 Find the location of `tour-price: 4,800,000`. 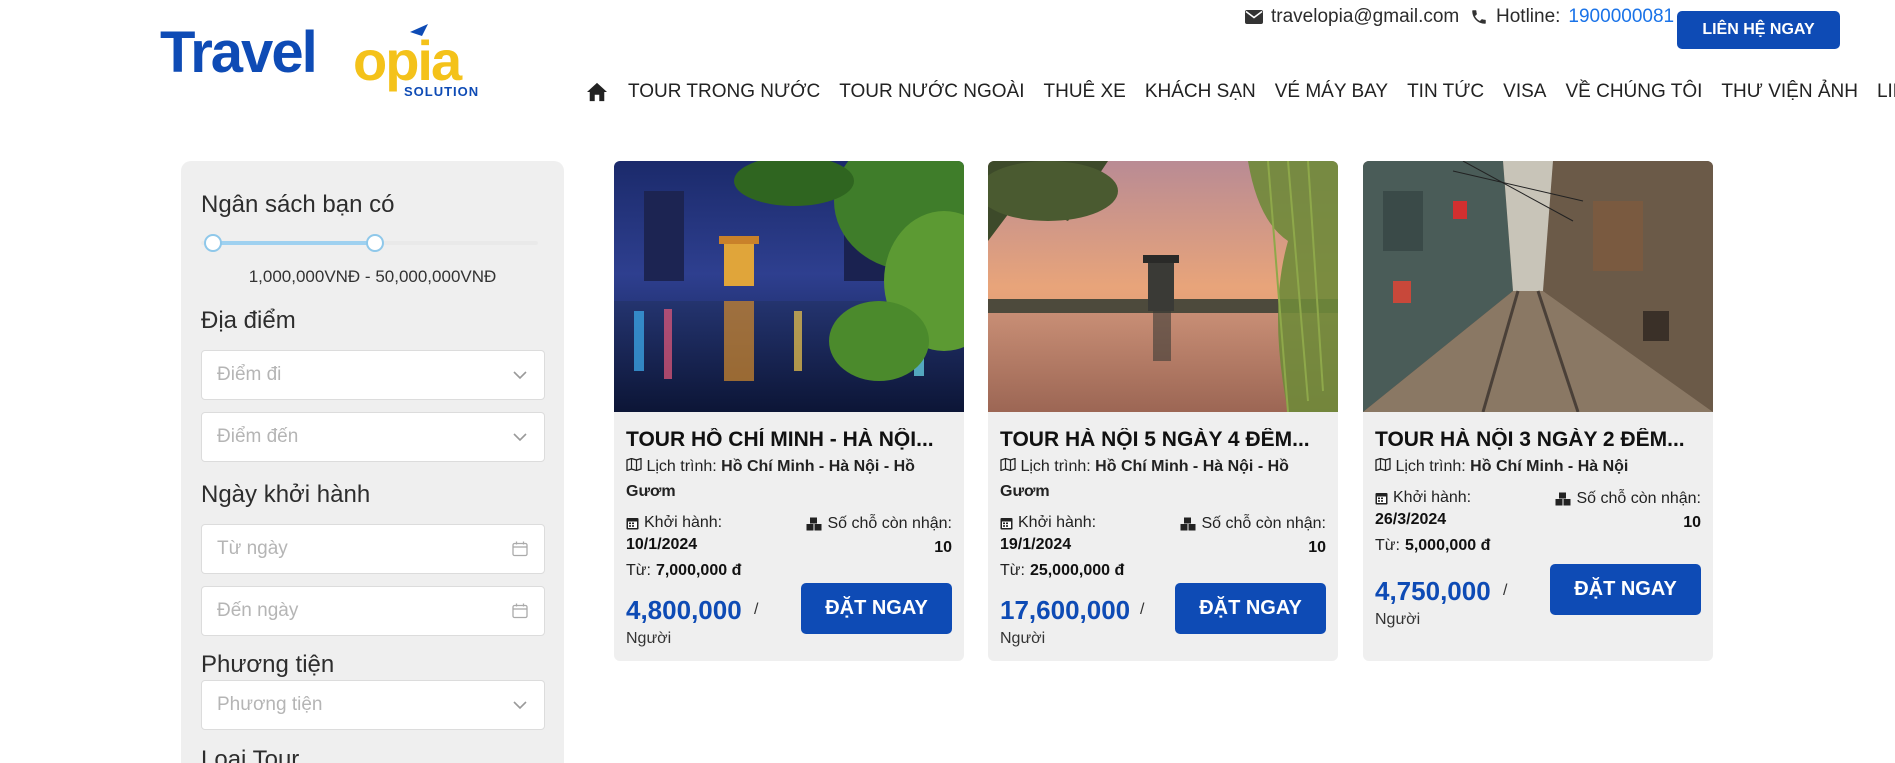

tour-price: 4,800,000 is located at coordinates (684, 610).